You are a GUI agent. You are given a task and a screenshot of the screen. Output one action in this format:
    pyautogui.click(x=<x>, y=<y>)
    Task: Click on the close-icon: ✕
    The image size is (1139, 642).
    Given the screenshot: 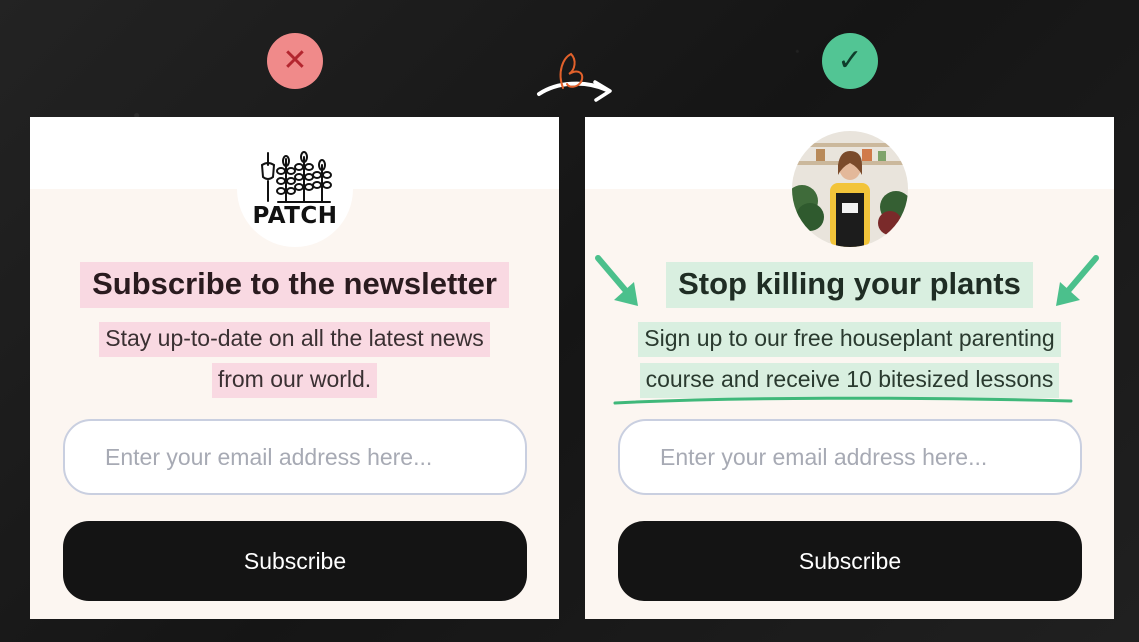 What is the action you would take?
    pyautogui.click(x=295, y=60)
    